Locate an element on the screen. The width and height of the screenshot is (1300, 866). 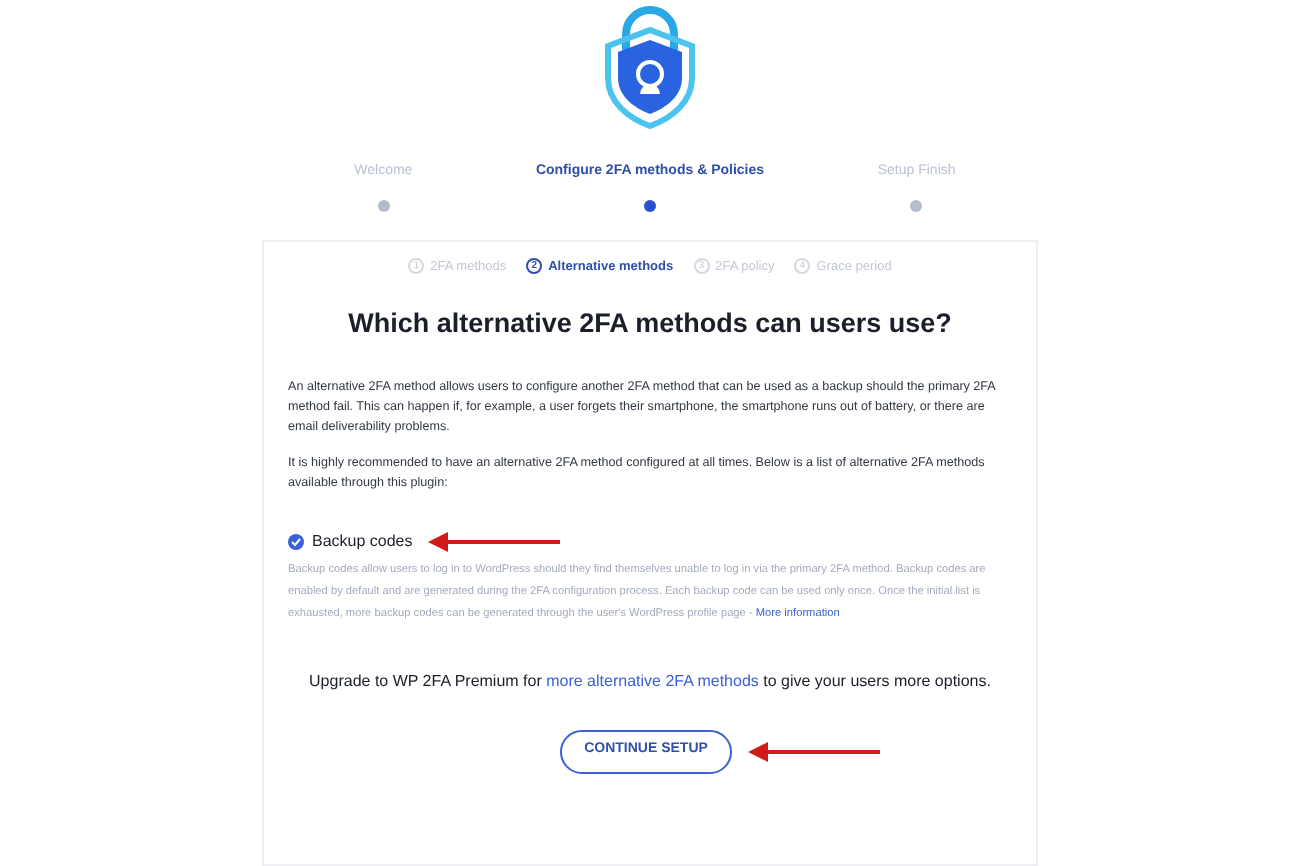
upgrade-text: Upgrade to WP 2FA Premium for more alternative 2FA methods to give your users more options. is located at coordinates (650, 681).